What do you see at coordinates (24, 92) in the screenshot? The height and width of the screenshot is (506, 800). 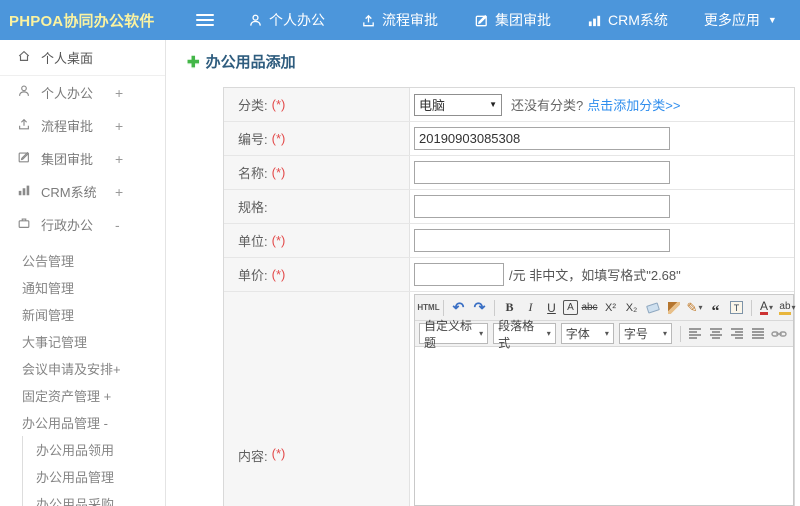 I see `person-icon` at bounding box center [24, 92].